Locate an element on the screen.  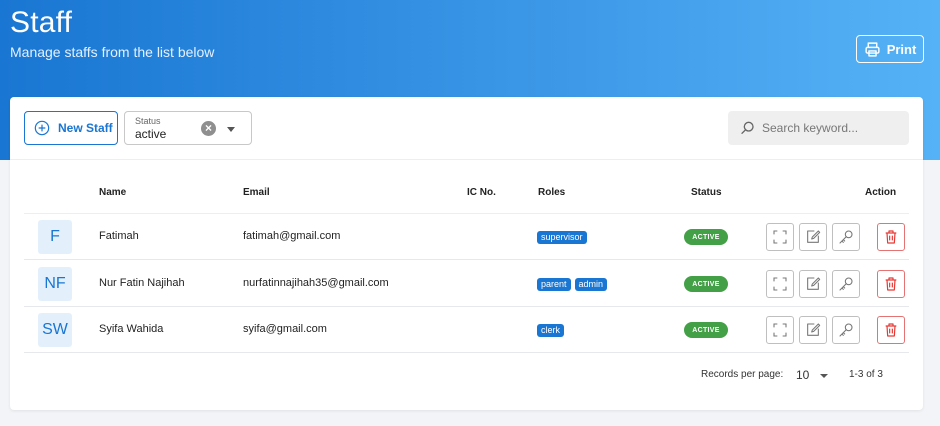
role-list: supervisor is located at coordinates (562, 237).